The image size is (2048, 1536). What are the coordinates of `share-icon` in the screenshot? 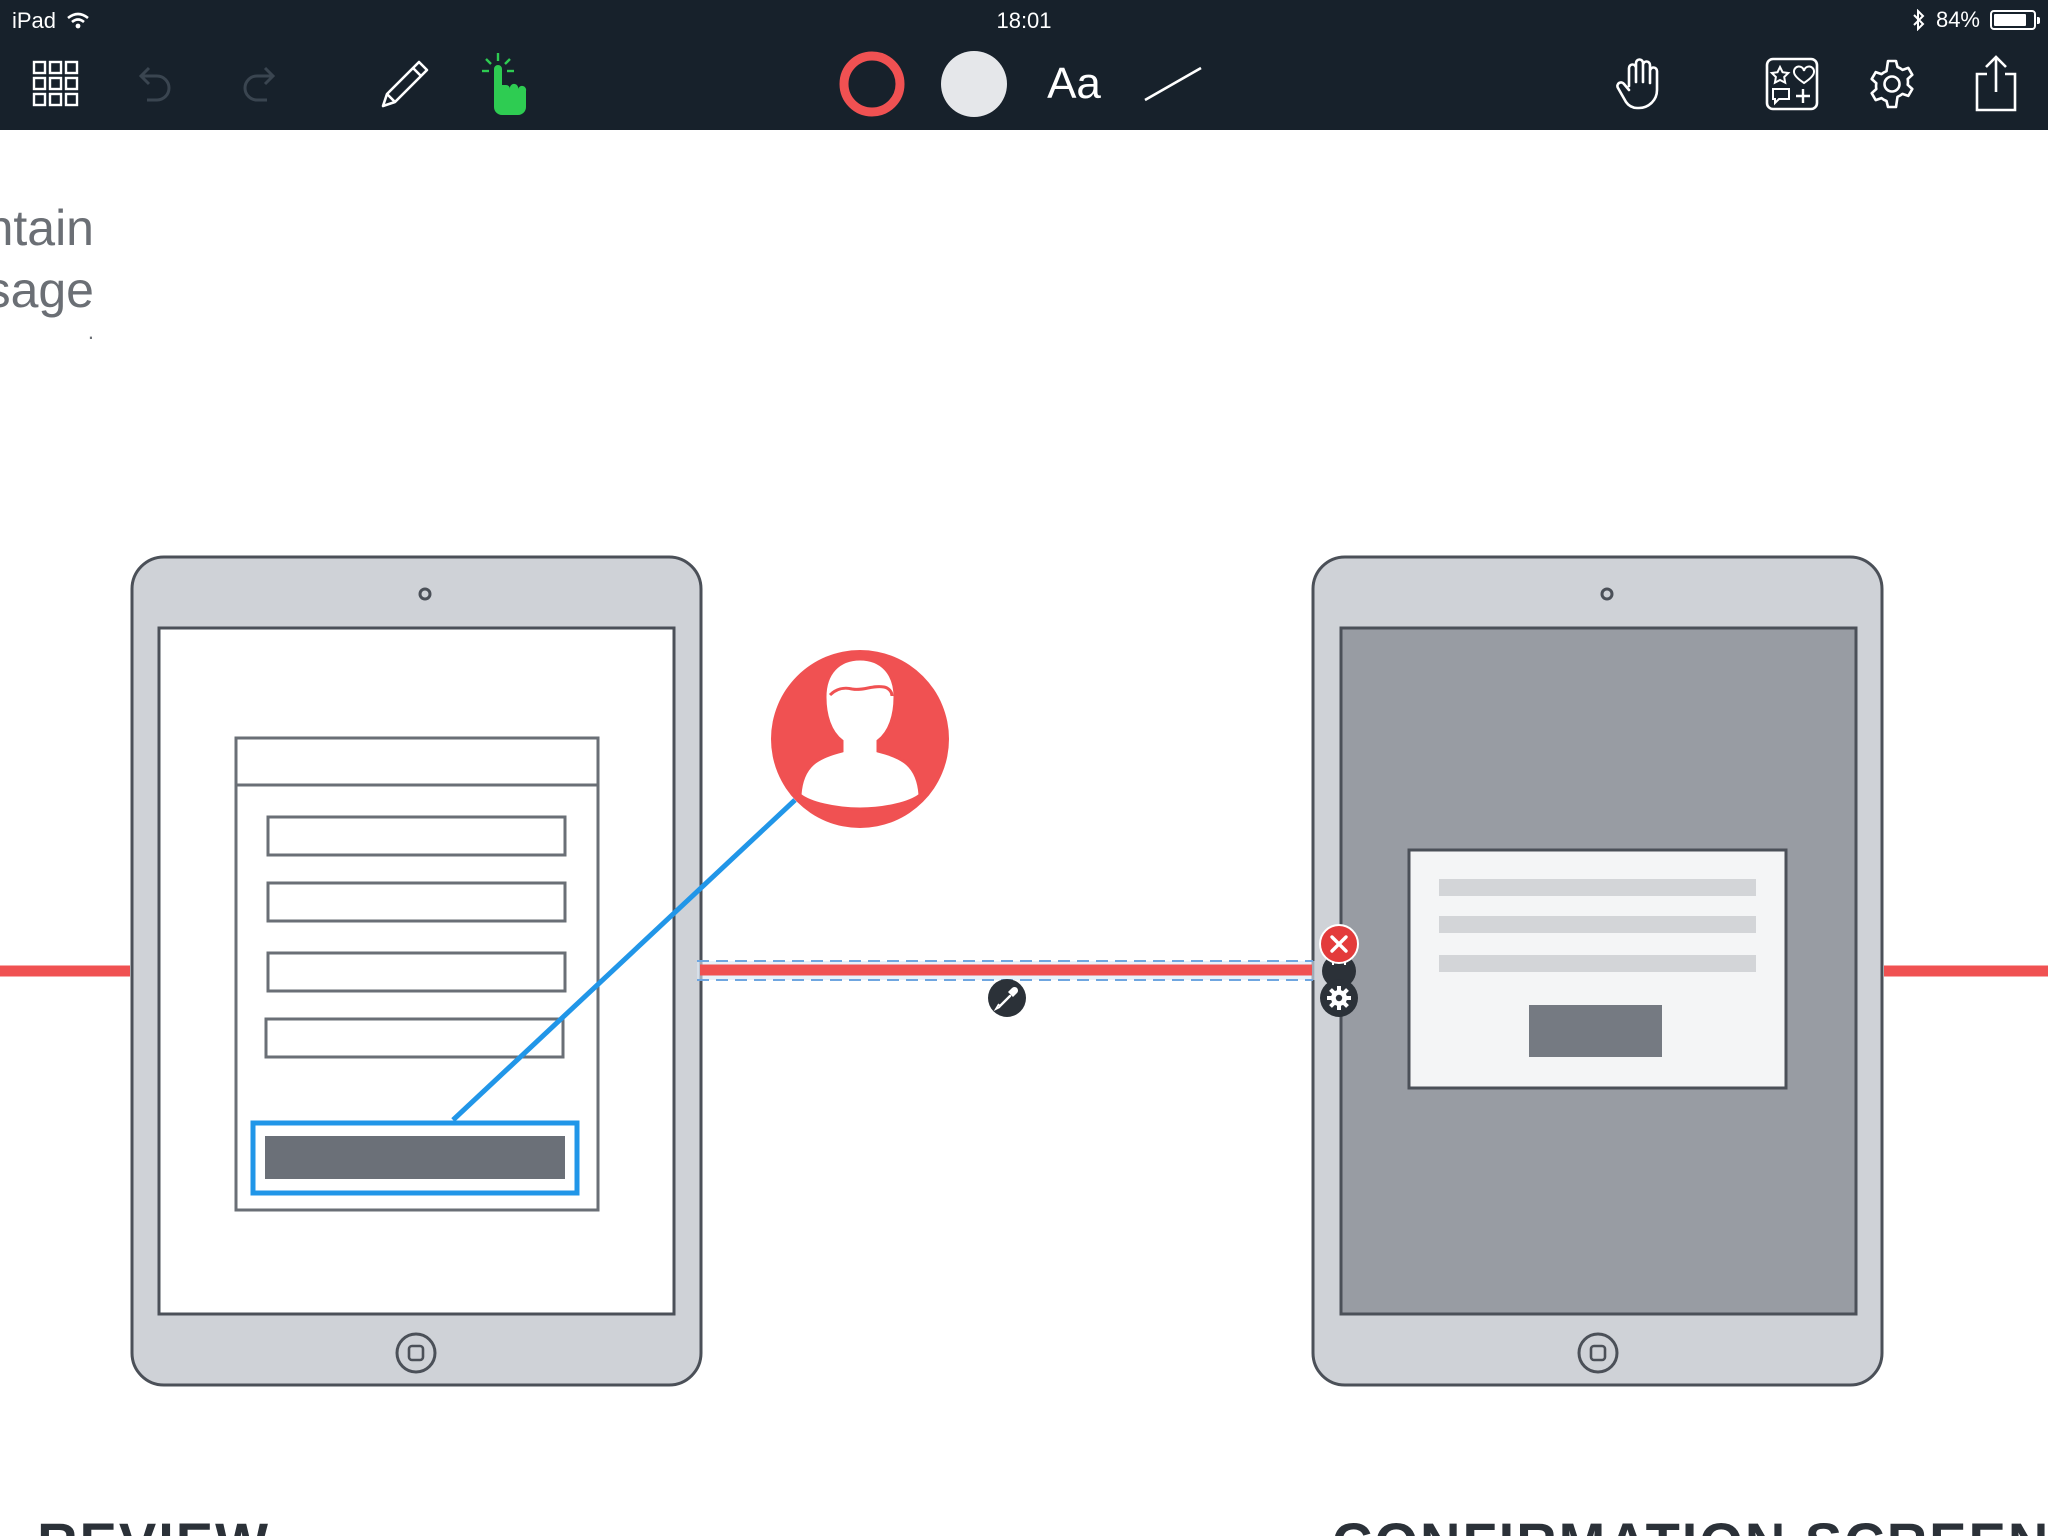 It's located at (1996, 83).